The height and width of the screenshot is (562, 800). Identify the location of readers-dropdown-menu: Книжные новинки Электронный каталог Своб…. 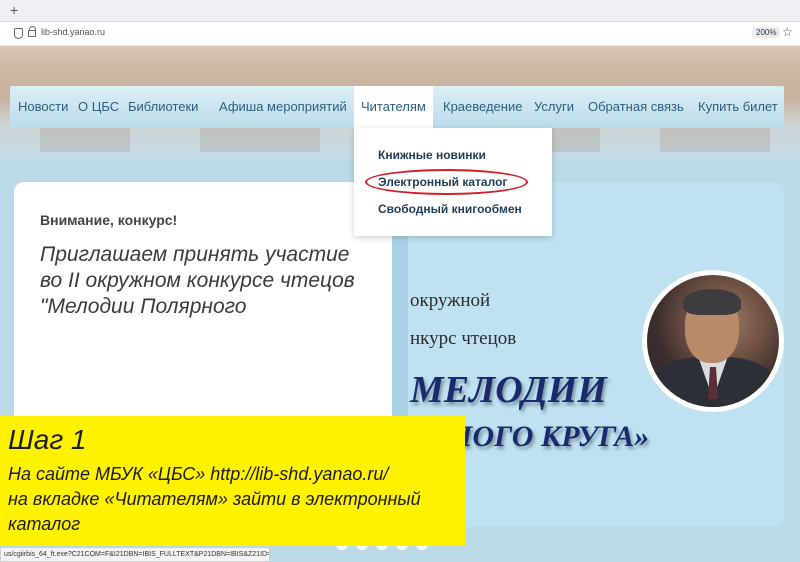
(453, 182).